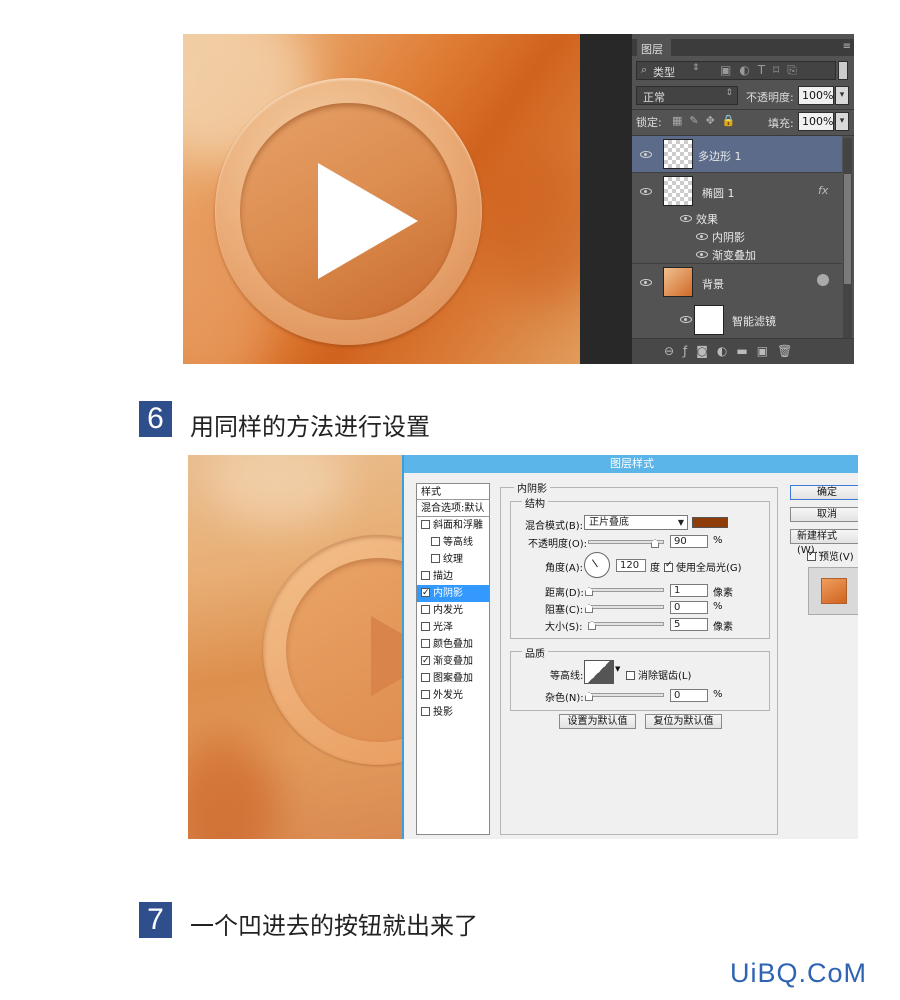  What do you see at coordinates (626, 695) in the screenshot?
I see `noise-slider` at bounding box center [626, 695].